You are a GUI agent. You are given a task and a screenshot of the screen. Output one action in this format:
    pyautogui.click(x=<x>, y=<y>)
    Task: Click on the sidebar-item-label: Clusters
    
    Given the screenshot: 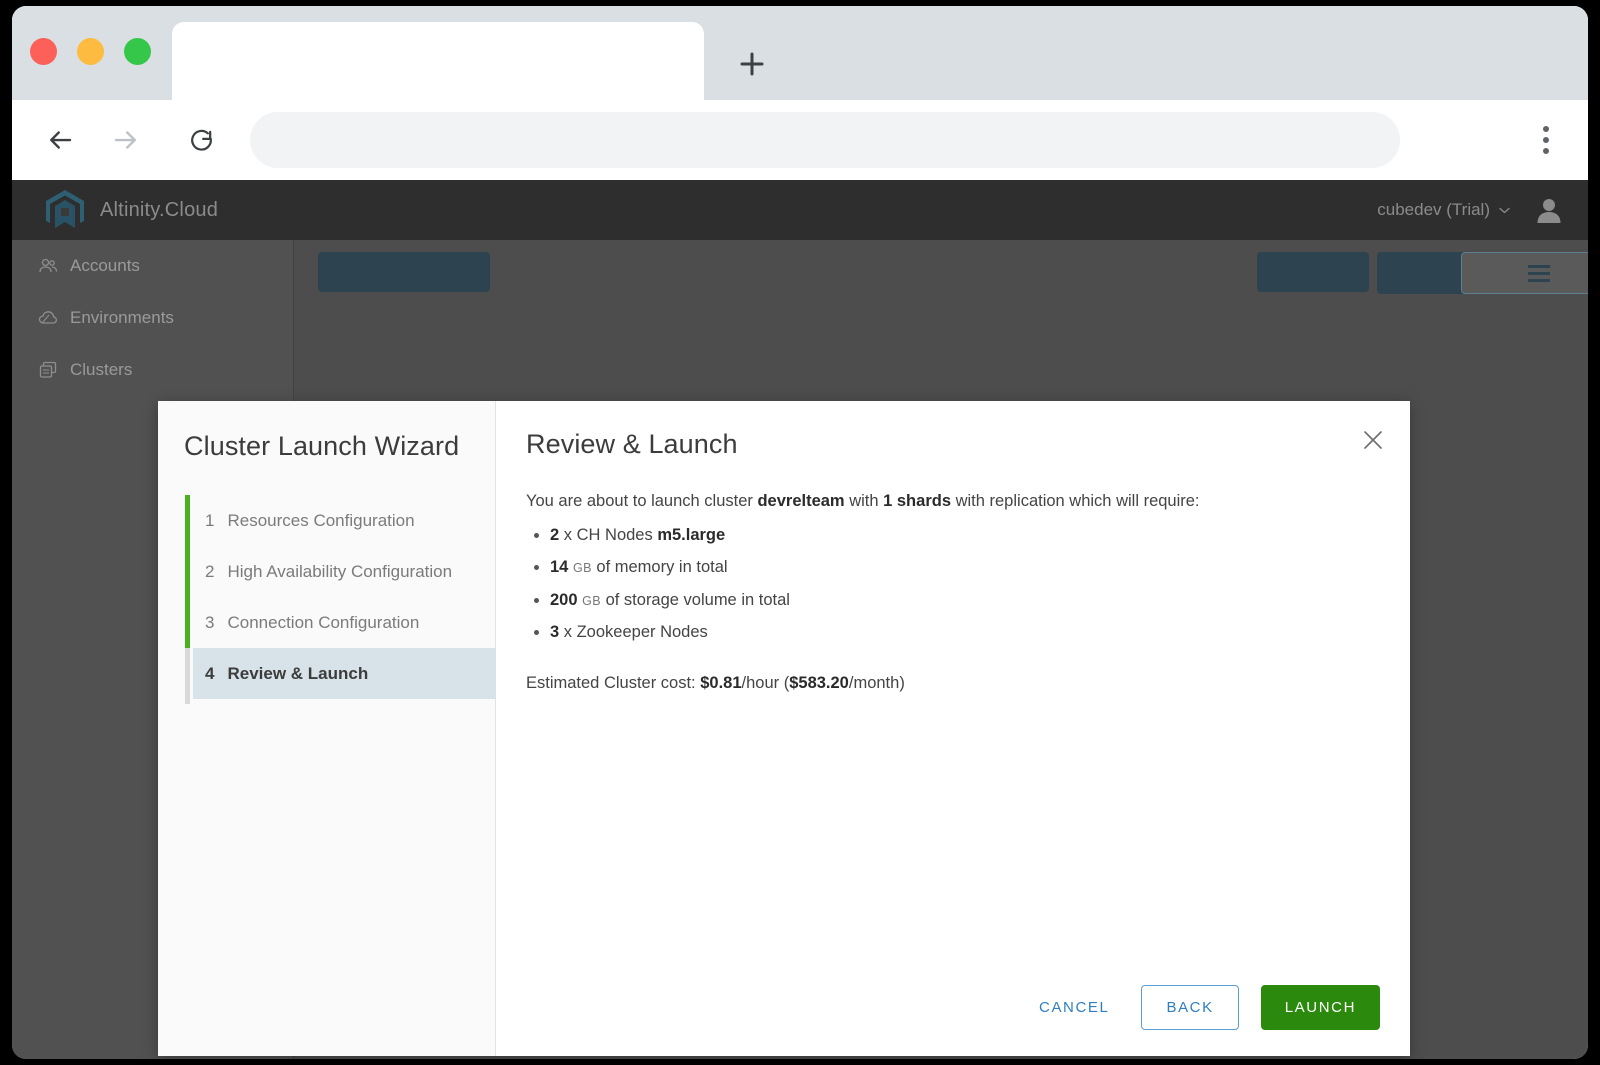 What is the action you would take?
    pyautogui.click(x=101, y=369)
    